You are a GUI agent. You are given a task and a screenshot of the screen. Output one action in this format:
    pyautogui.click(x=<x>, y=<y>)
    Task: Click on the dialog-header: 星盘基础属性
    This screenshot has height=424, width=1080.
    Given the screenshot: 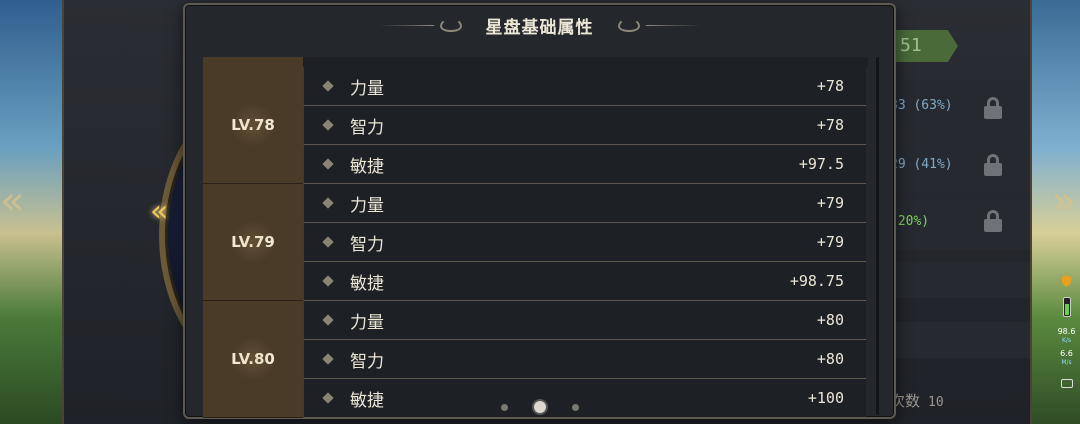 What is the action you would take?
    pyautogui.click(x=539, y=25)
    